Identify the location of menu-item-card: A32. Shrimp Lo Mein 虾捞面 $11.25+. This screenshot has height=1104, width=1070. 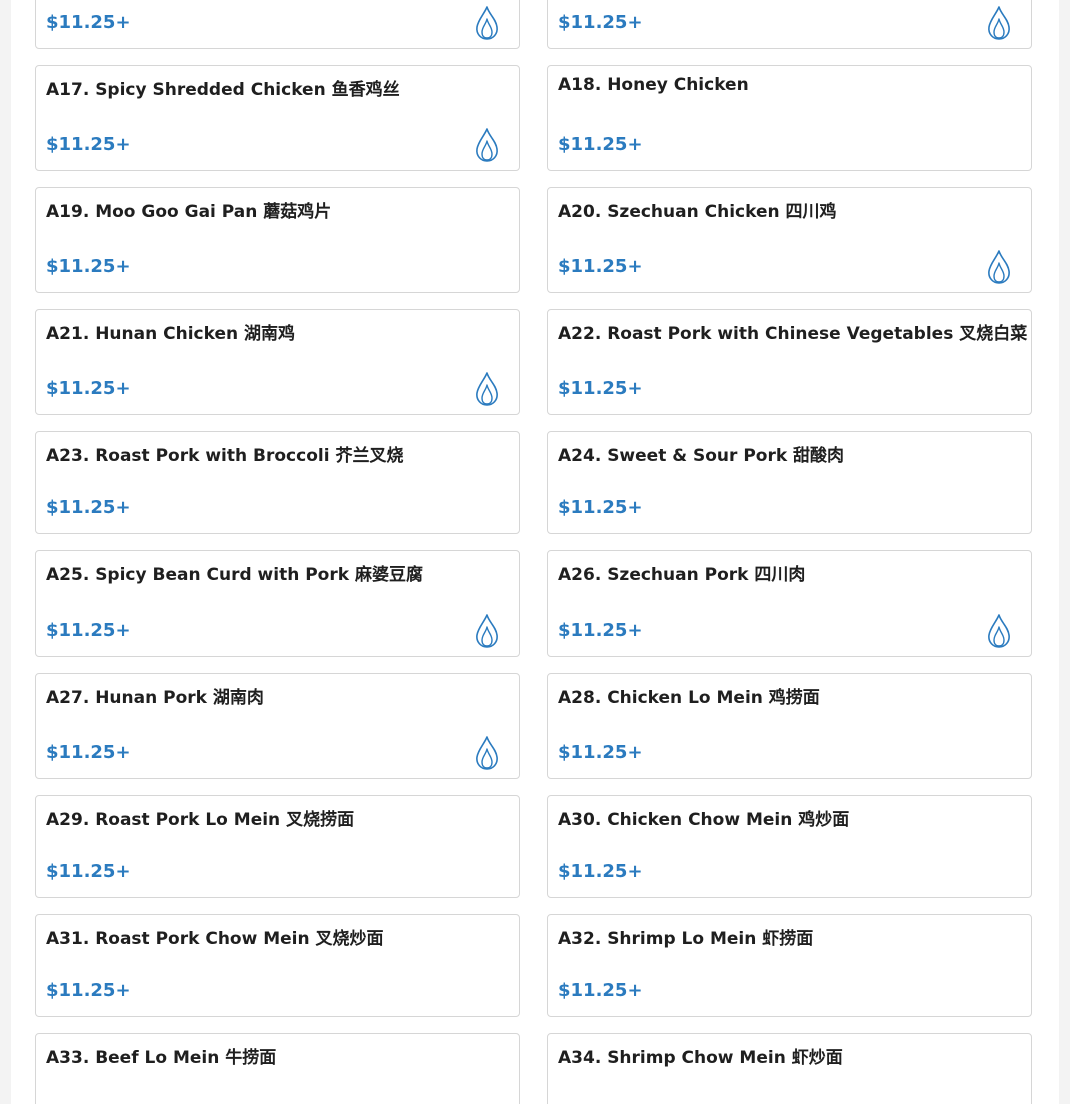
(789, 965).